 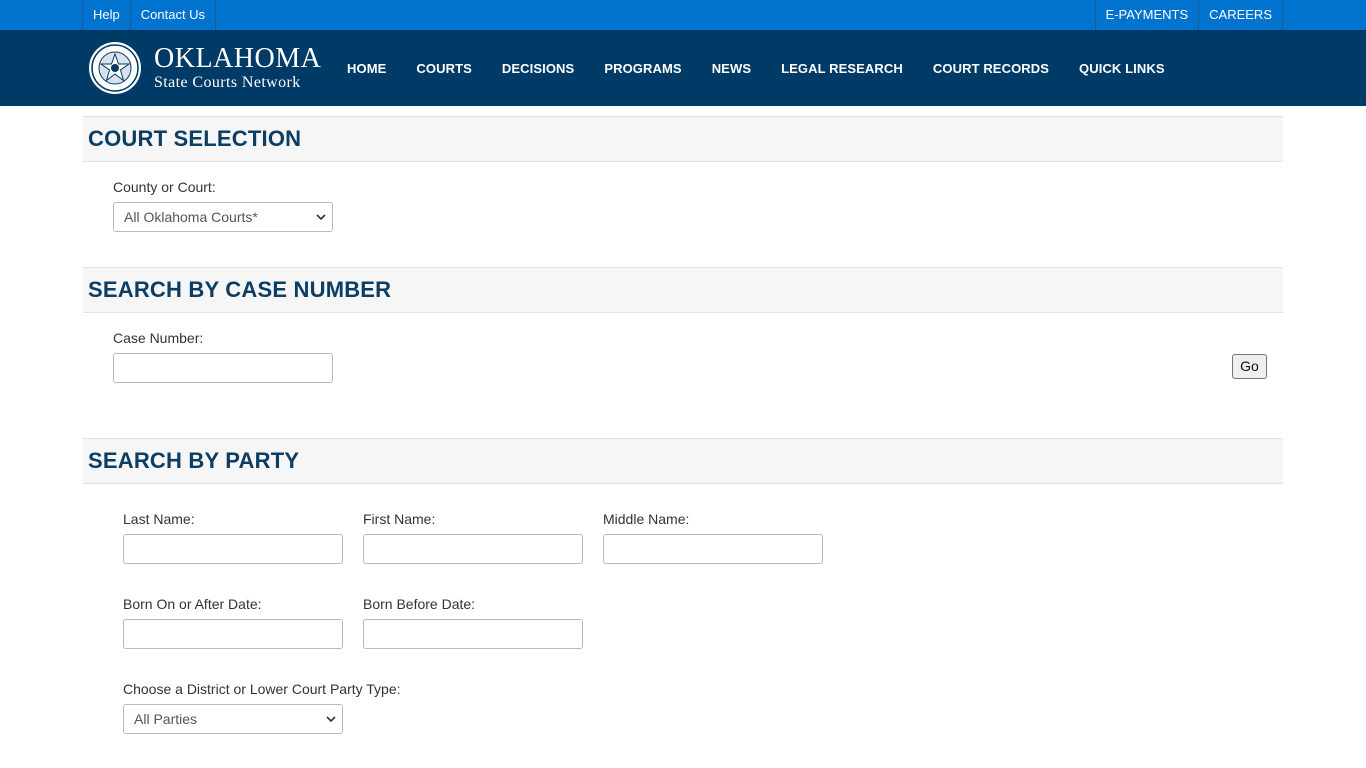 I want to click on county-label: County or Court:, so click(x=164, y=187).